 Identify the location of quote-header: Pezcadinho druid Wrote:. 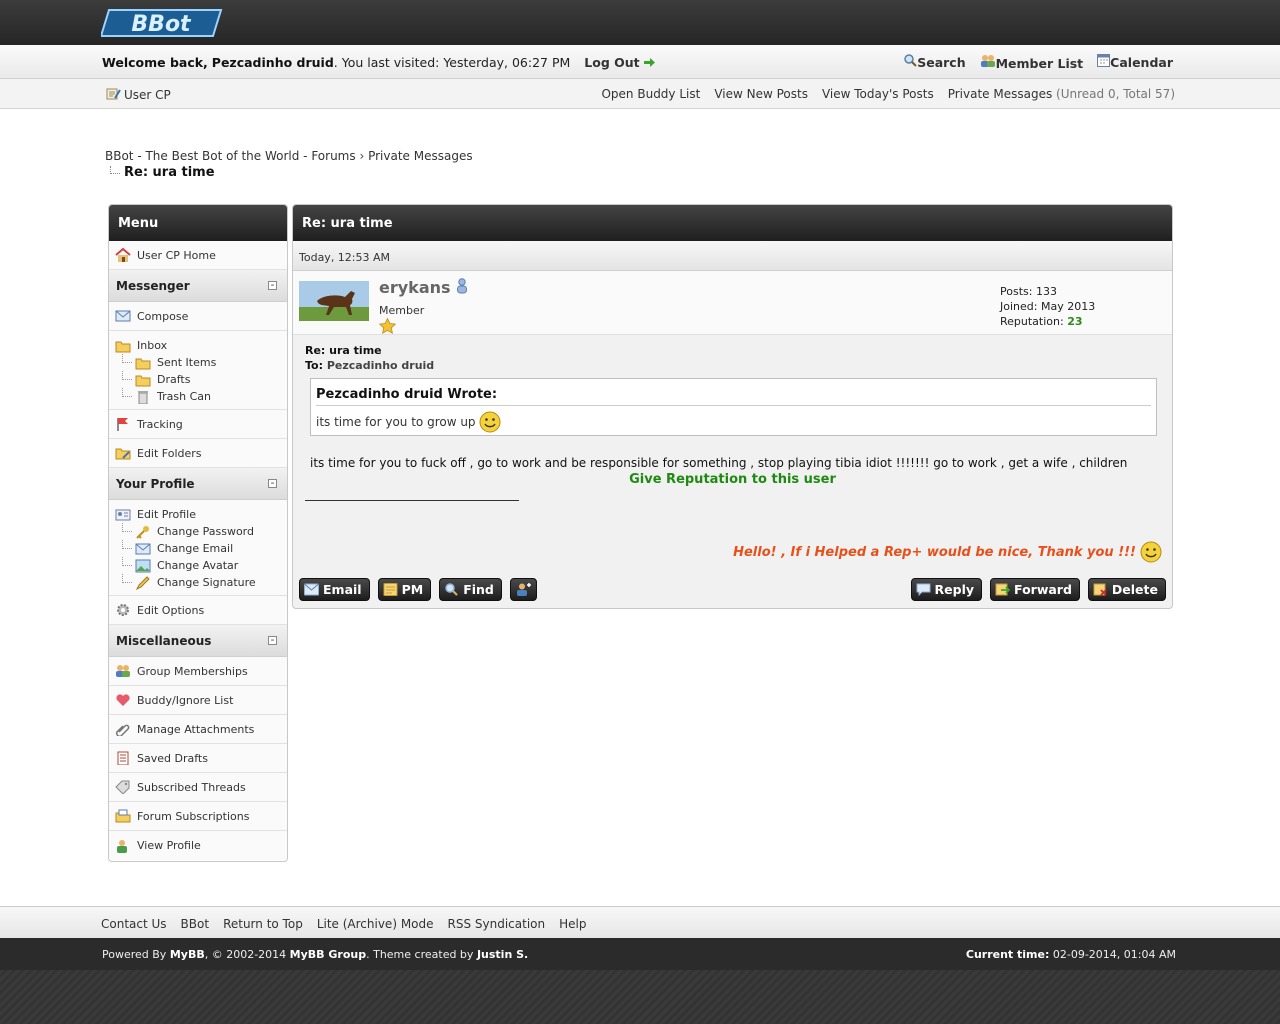
(733, 396).